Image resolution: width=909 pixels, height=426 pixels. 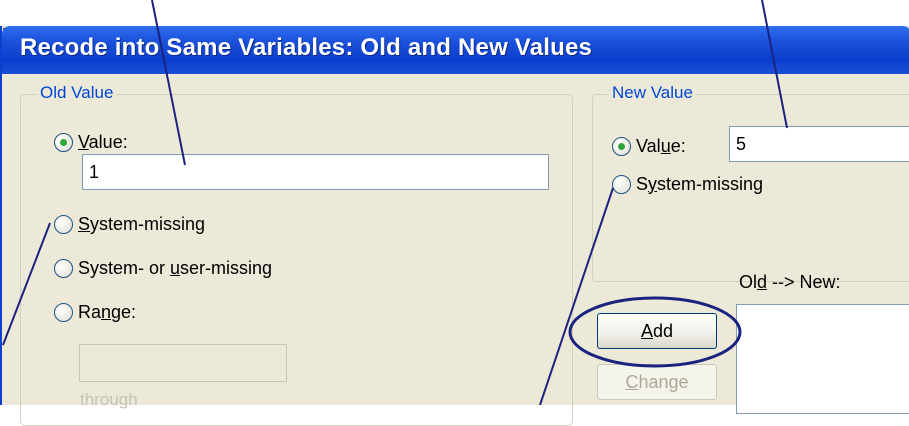 I want to click on old-system-missing-radio: System-missing, so click(x=129, y=224).